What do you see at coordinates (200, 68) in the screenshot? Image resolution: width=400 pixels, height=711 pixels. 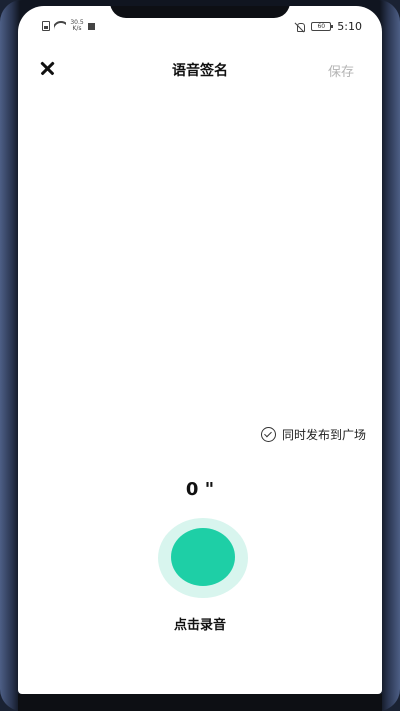 I see `top-bar: 语音签名 保存` at bounding box center [200, 68].